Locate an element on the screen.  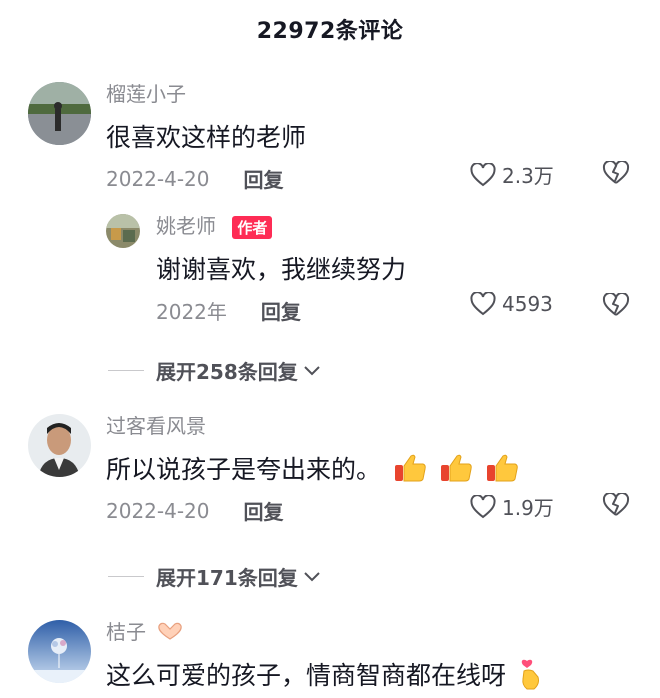
username: 姚老师 作者 is located at coordinates (214, 224).